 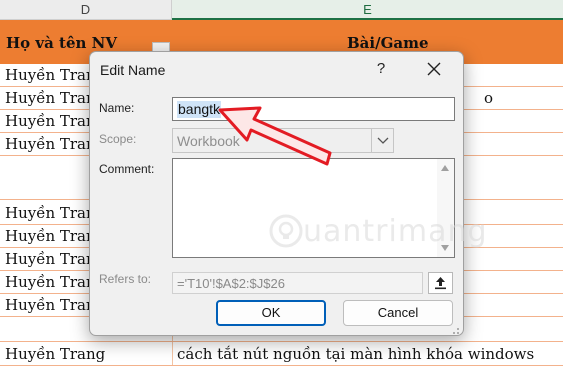 I want to click on close-icon, so click(x=434, y=69).